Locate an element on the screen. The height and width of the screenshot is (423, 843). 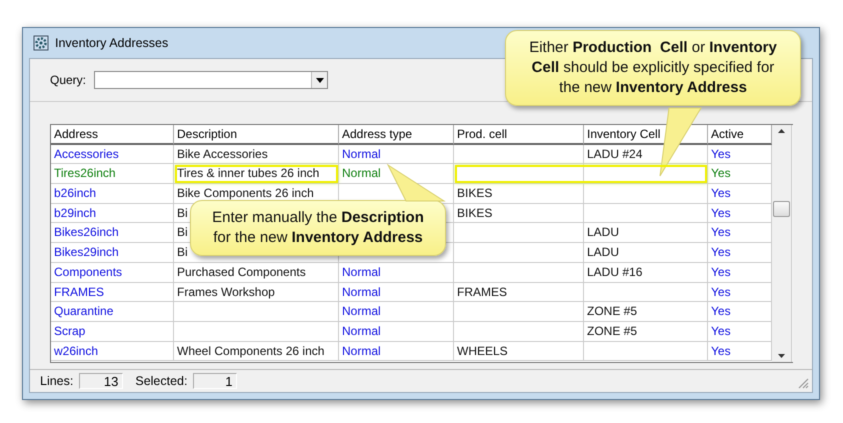
table-cell: Bikes26inch is located at coordinates (112, 233).